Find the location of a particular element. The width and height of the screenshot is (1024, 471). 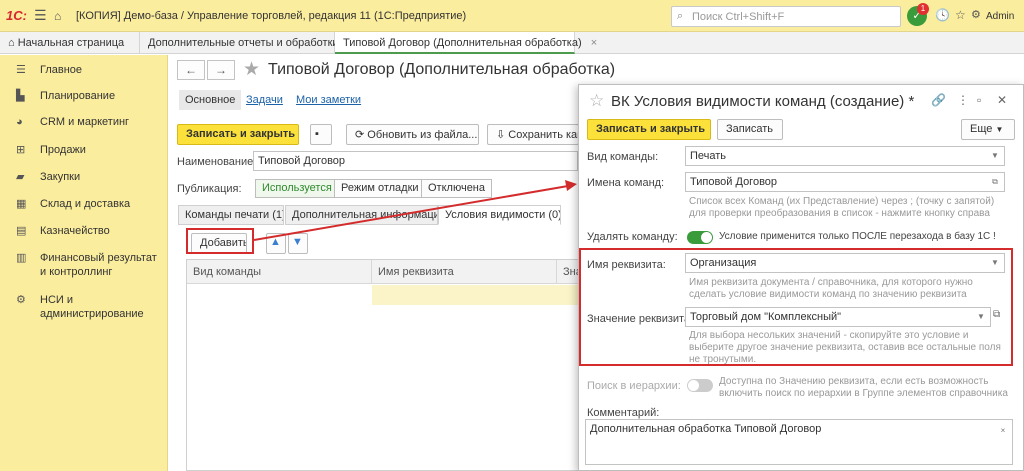

delete-label: Удалять команду: is located at coordinates (632, 237).